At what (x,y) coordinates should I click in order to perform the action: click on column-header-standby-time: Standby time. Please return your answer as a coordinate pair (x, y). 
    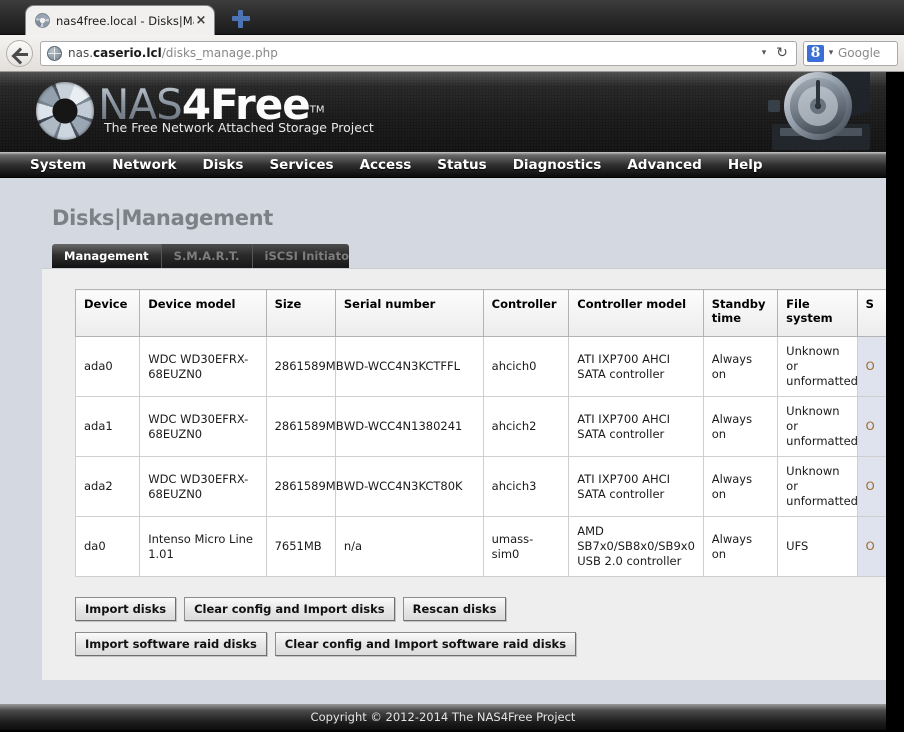
    Looking at the image, I should click on (740, 313).